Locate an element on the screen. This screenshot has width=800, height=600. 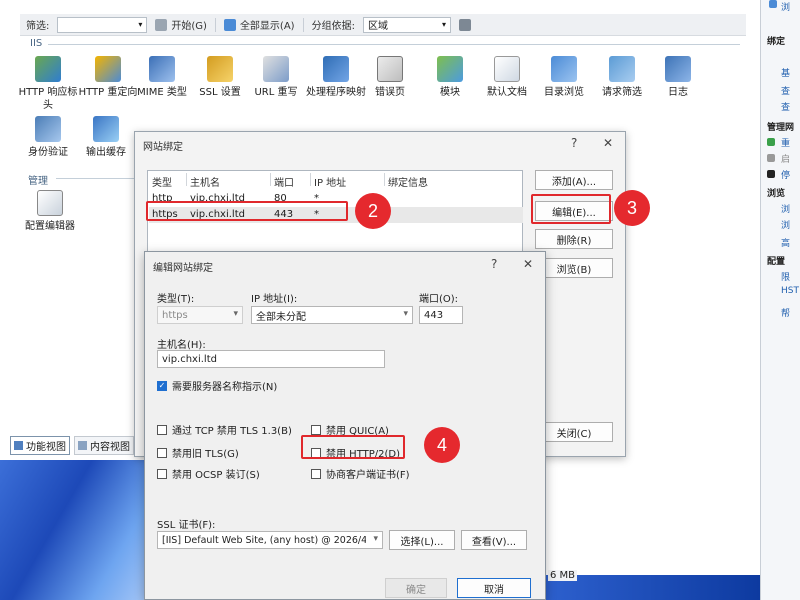
feature-label: HTTP 重定向 is located at coordinates (108, 92).